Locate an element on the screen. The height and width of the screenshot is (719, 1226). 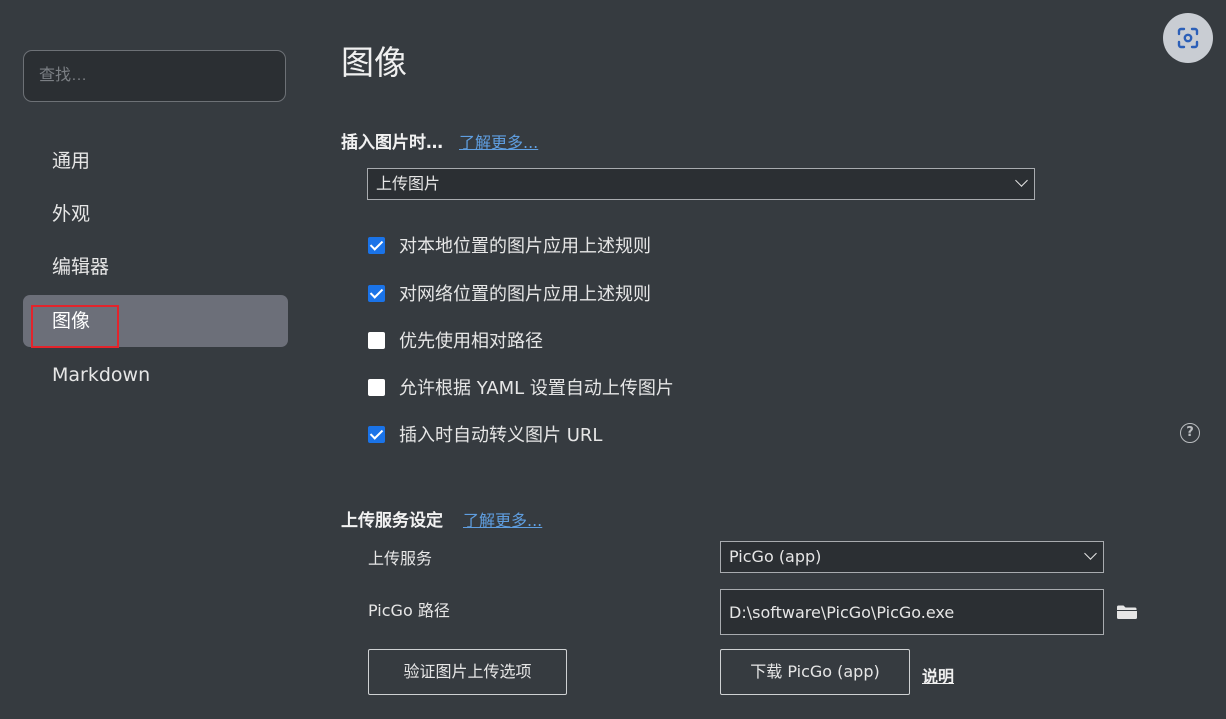
checkbox-escape-url is located at coordinates (376, 434).